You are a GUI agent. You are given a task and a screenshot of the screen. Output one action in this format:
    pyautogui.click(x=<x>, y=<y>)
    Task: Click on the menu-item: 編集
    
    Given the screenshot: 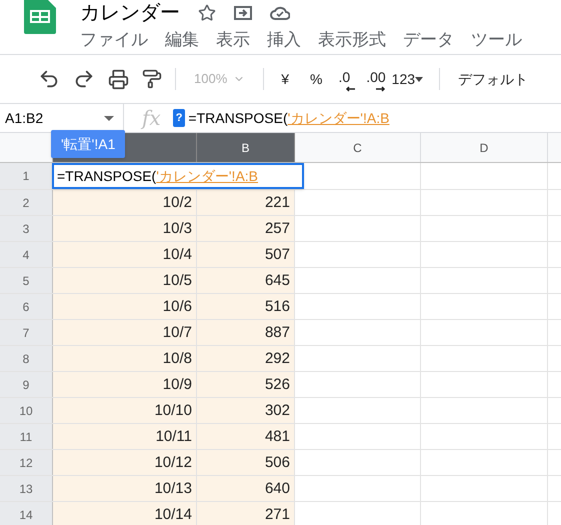 What is the action you would take?
    pyautogui.click(x=182, y=39)
    